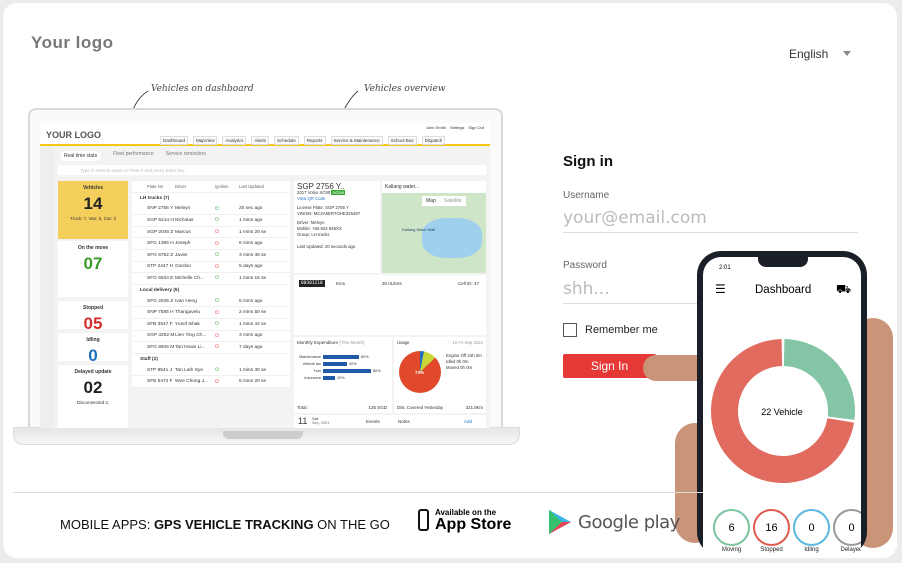 This screenshot has height=563, width=902. Describe the element at coordinates (614, 522) in the screenshot. I see `google-play-badge: Google play` at that location.